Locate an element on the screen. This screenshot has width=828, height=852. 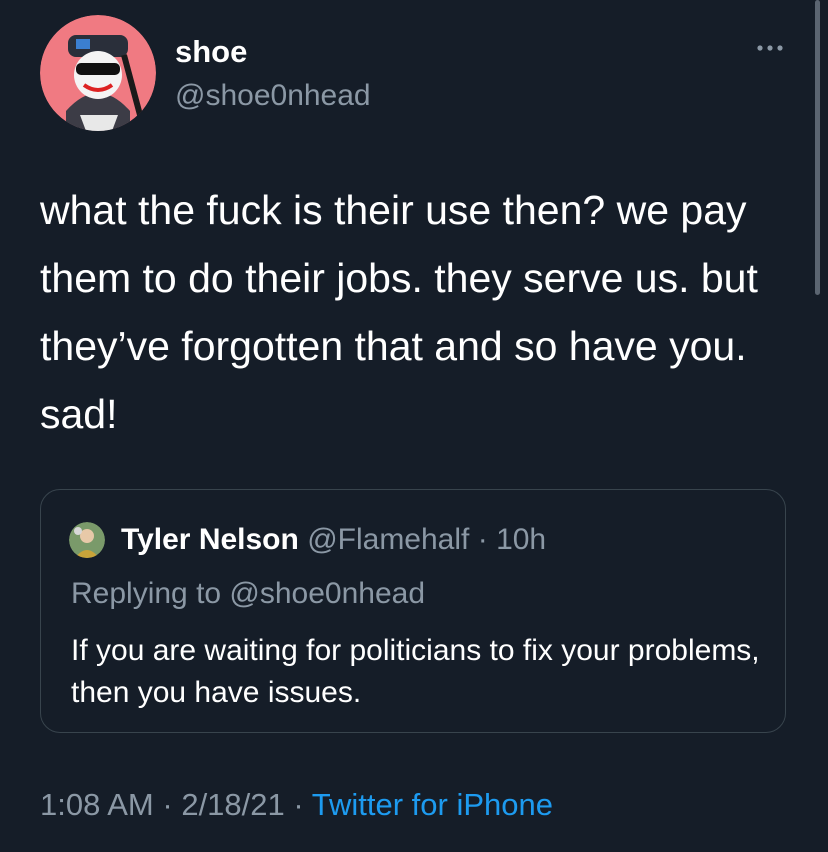
quoted-header: Tyler Nelson @Flamehalf · 10h is located at coordinates (333, 540).